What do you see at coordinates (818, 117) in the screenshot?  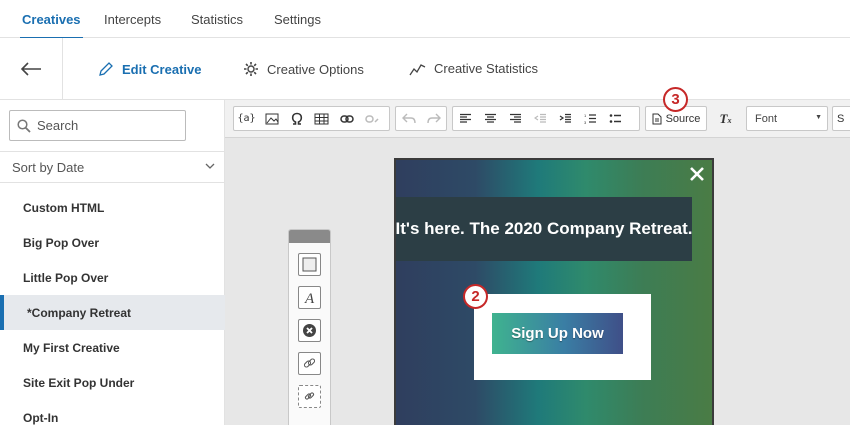 I see `dropdown-arrow-icon: ▼` at bounding box center [818, 117].